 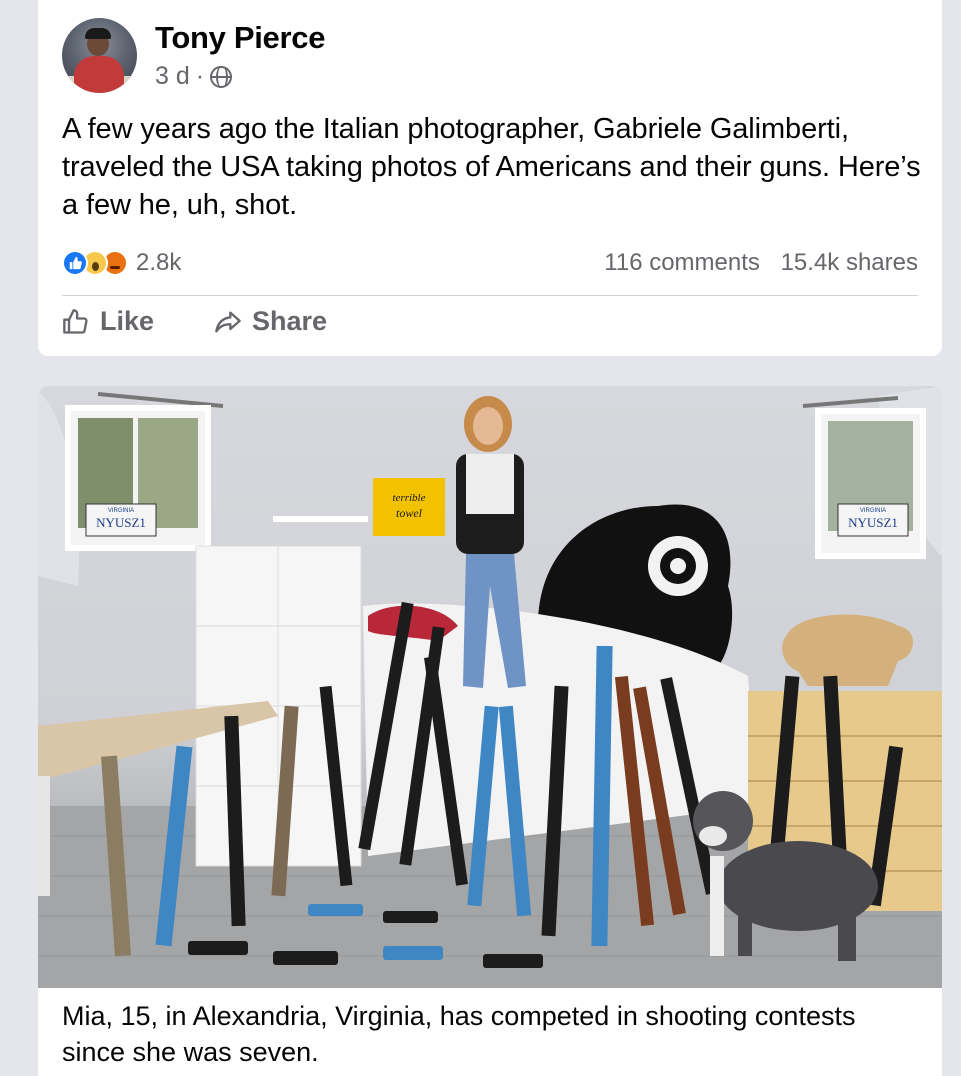 What do you see at coordinates (490, 263) in the screenshot?
I see `post-stats: 2.8k 116 comments 15.4k shares` at bounding box center [490, 263].